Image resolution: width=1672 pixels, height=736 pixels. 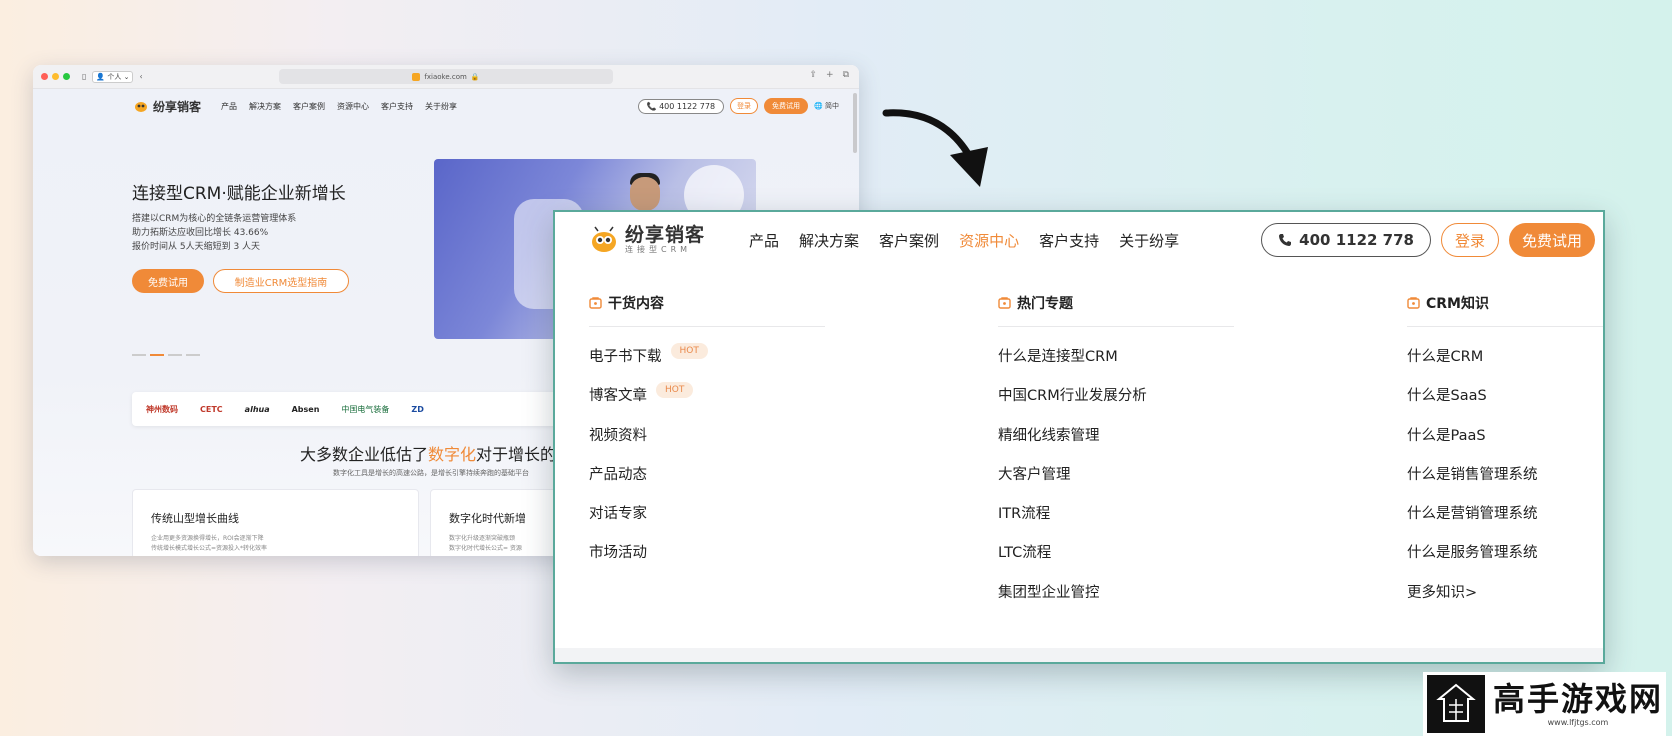 What do you see at coordinates (416, 76) in the screenshot?
I see `favicon-icon` at bounding box center [416, 76].